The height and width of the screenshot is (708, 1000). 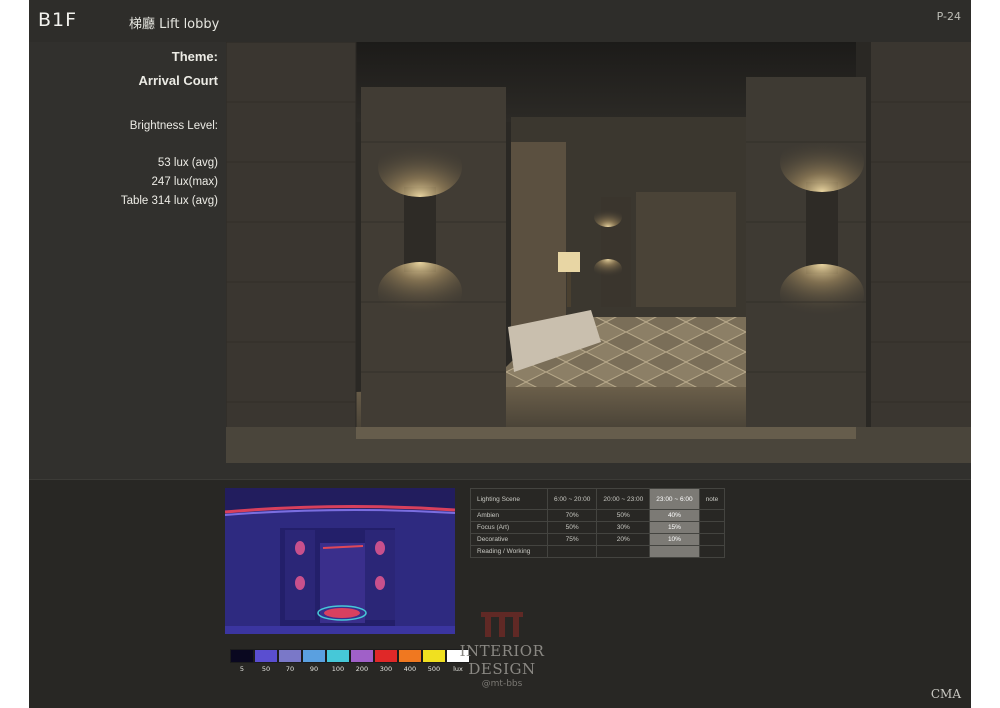 I want to click on lux-maximum: 247 lux(max), so click(x=184, y=182).